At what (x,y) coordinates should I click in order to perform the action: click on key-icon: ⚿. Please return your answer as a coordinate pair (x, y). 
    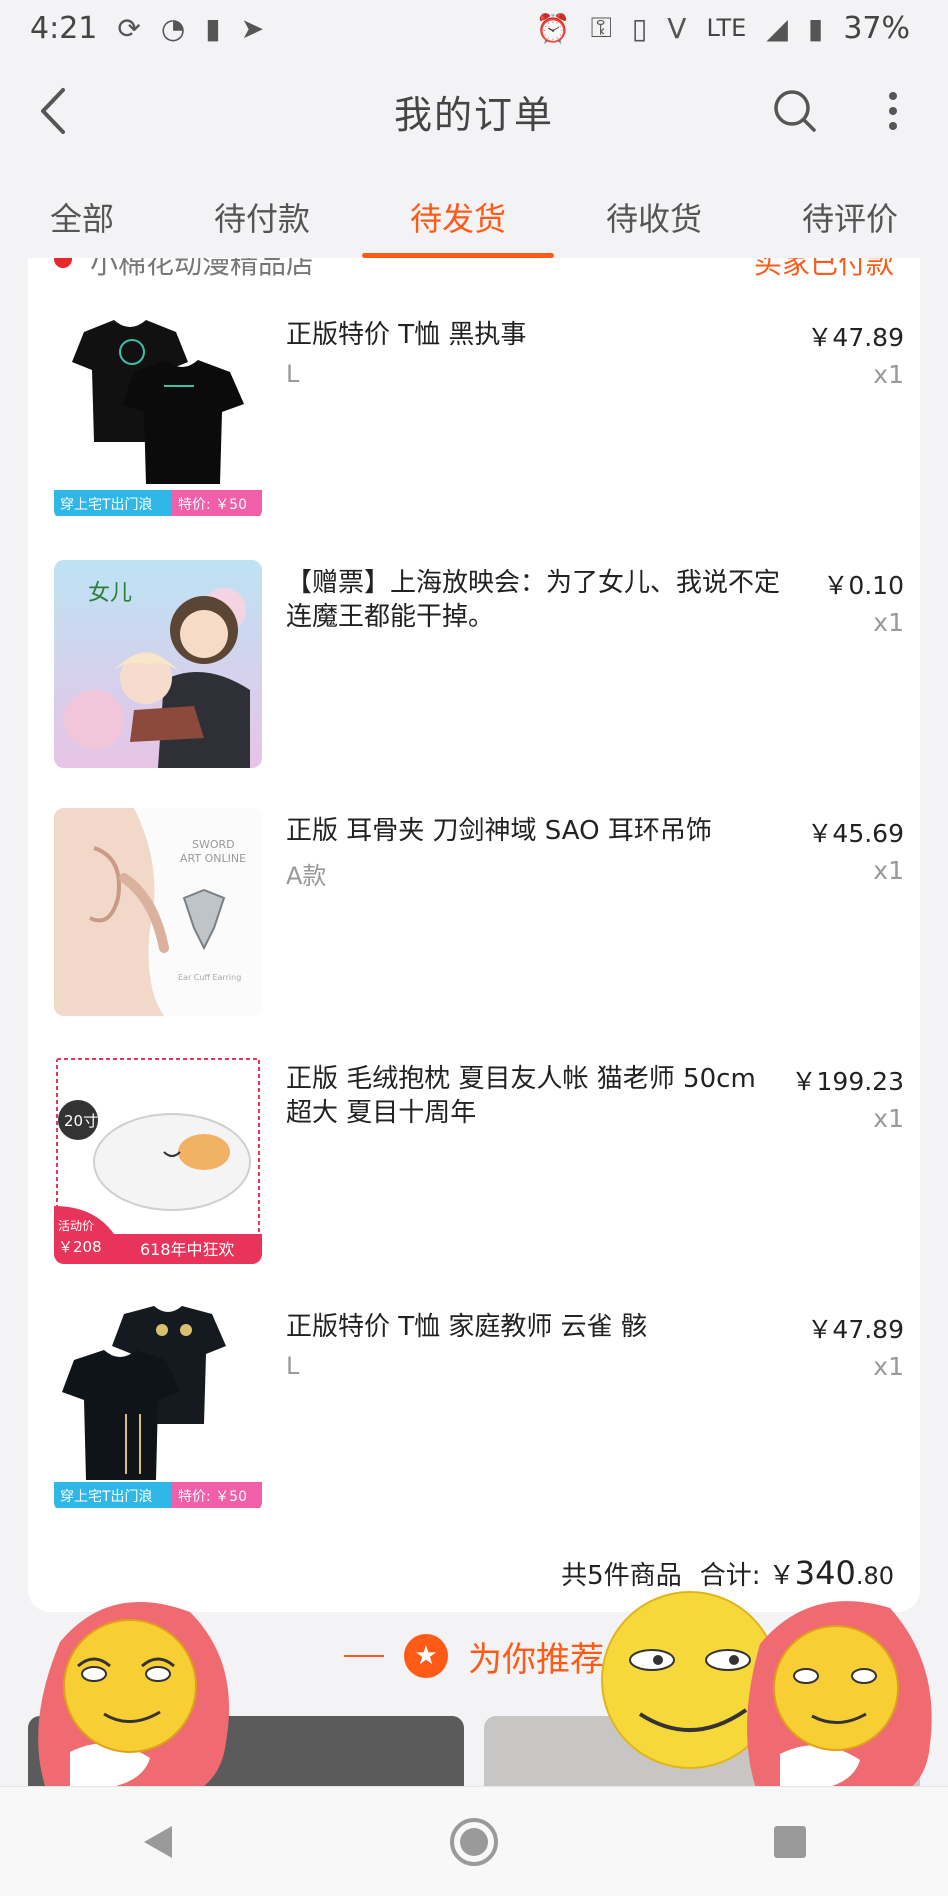
    Looking at the image, I should click on (601, 27).